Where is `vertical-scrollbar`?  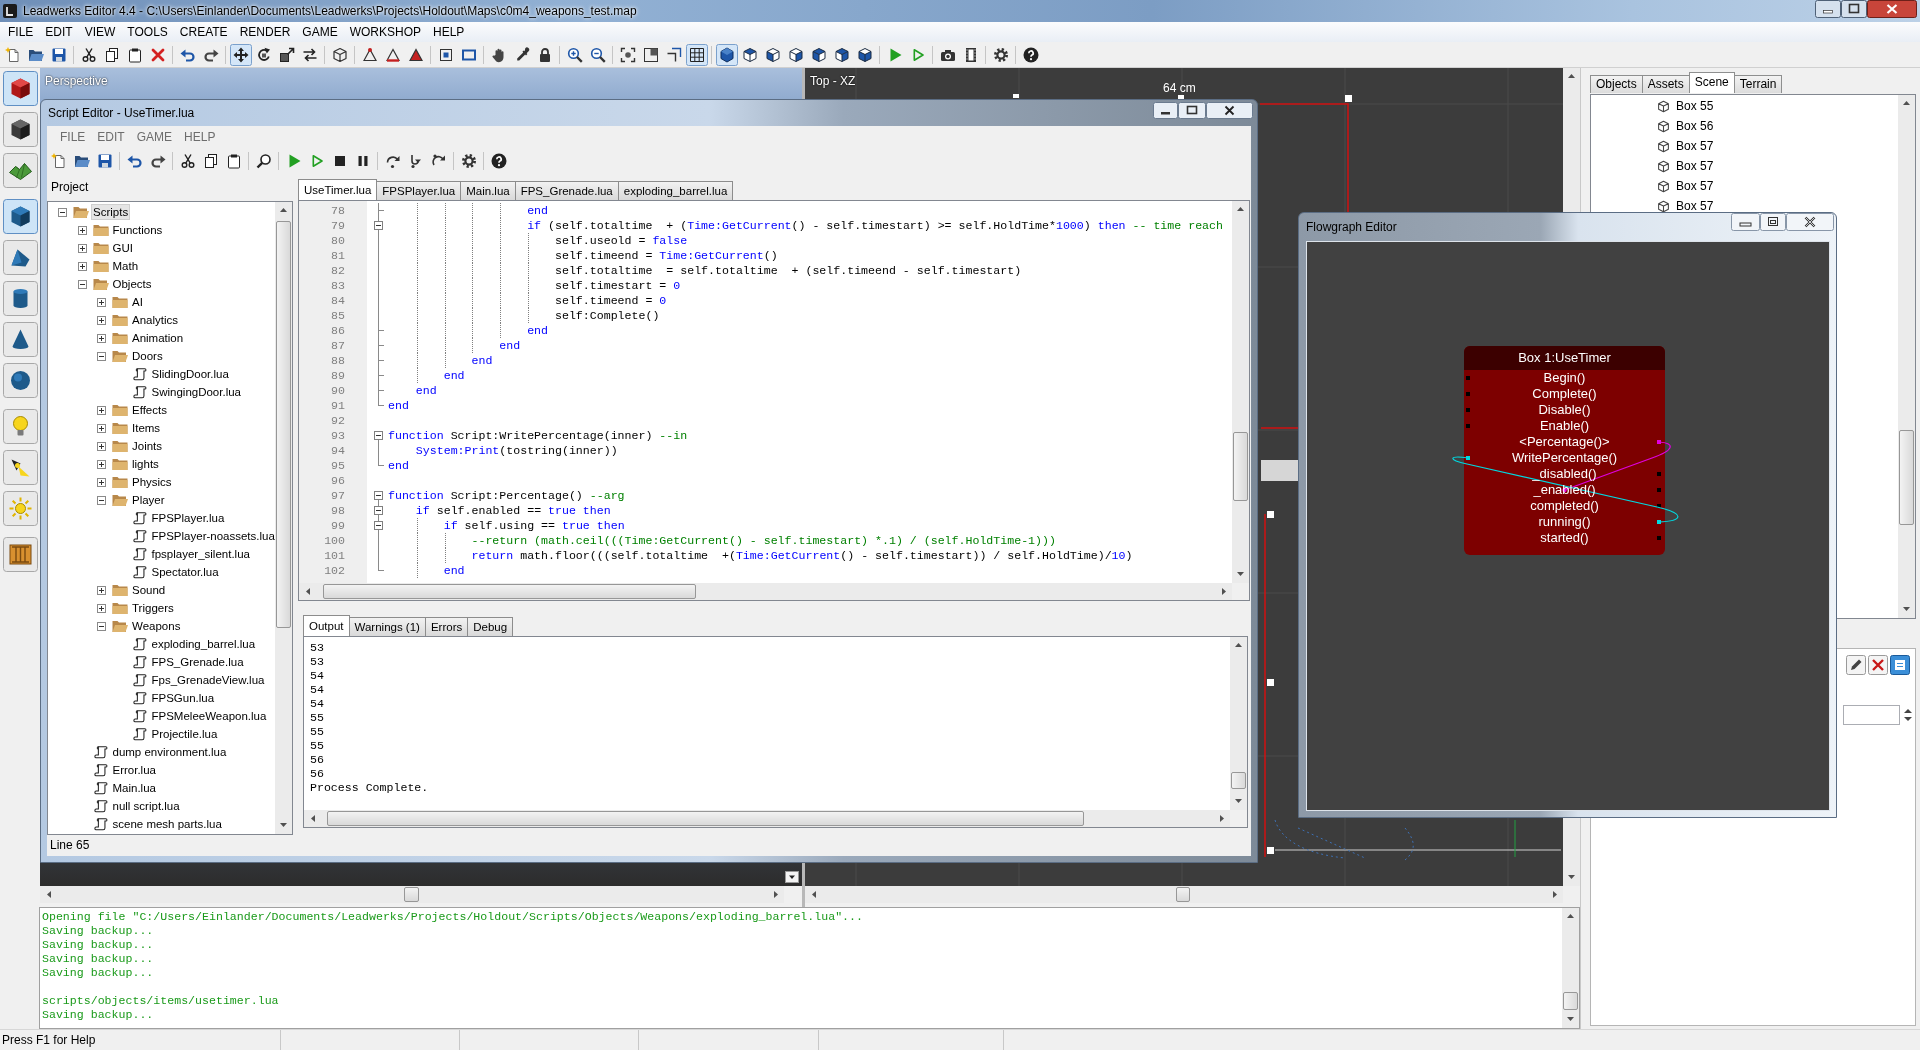 vertical-scrollbar is located at coordinates (283, 518).